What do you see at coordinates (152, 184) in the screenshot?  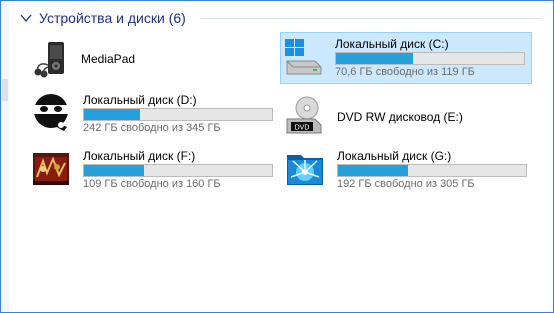 I see `drive-free-space: 109 ГБ свободно из 160 ГБ` at bounding box center [152, 184].